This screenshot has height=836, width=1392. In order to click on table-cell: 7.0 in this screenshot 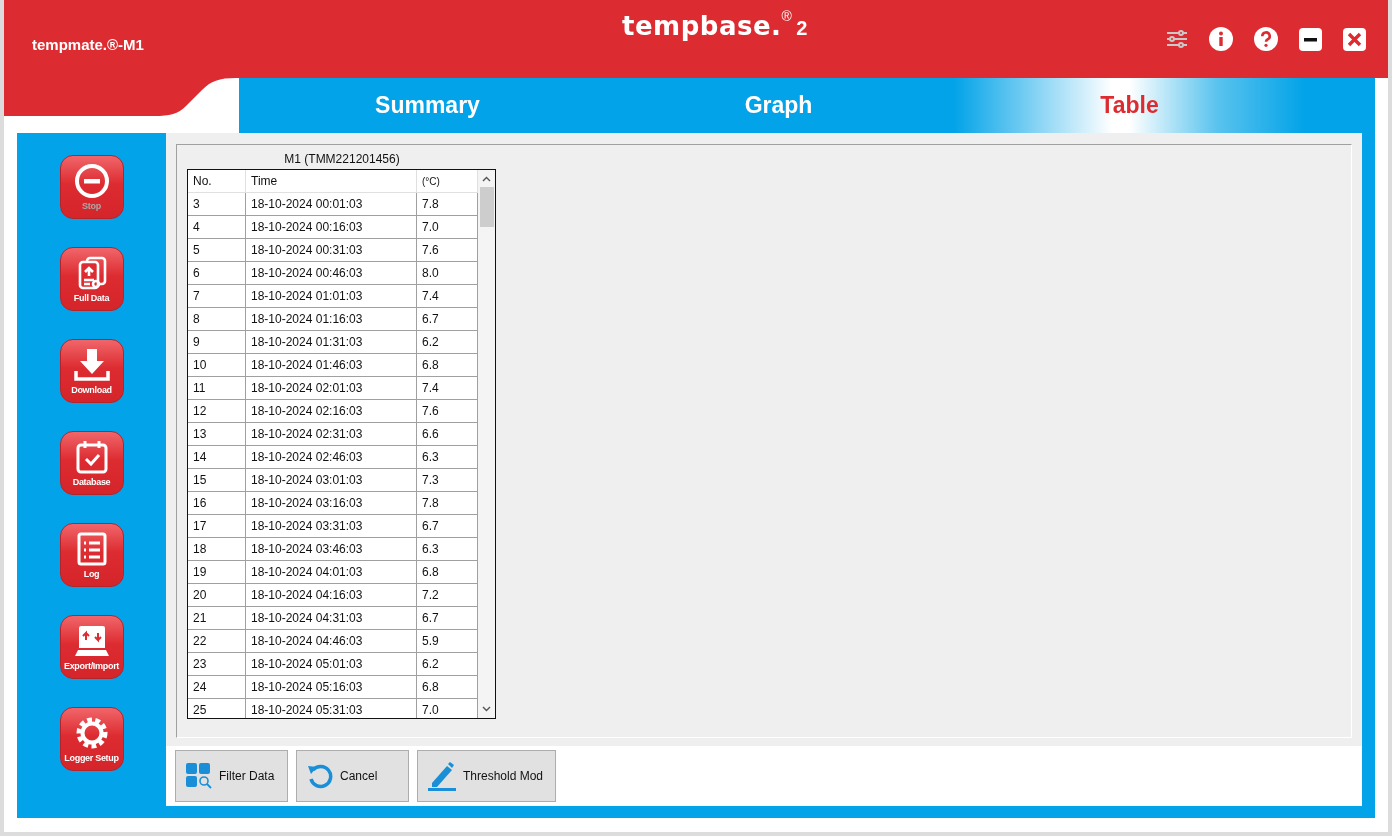, I will do `click(447, 227)`.